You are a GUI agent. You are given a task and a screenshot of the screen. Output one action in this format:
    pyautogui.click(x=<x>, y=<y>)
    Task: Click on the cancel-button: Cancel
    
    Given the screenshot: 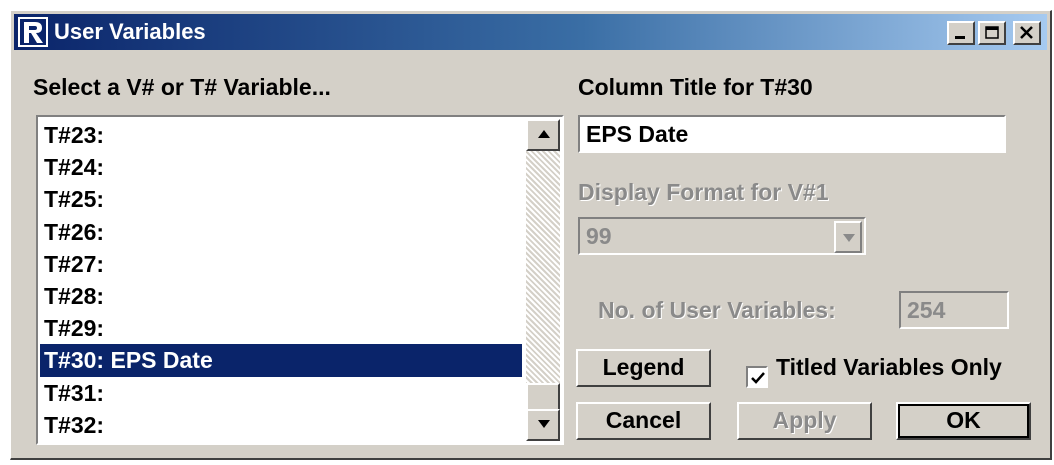 What is the action you would take?
    pyautogui.click(x=643, y=421)
    